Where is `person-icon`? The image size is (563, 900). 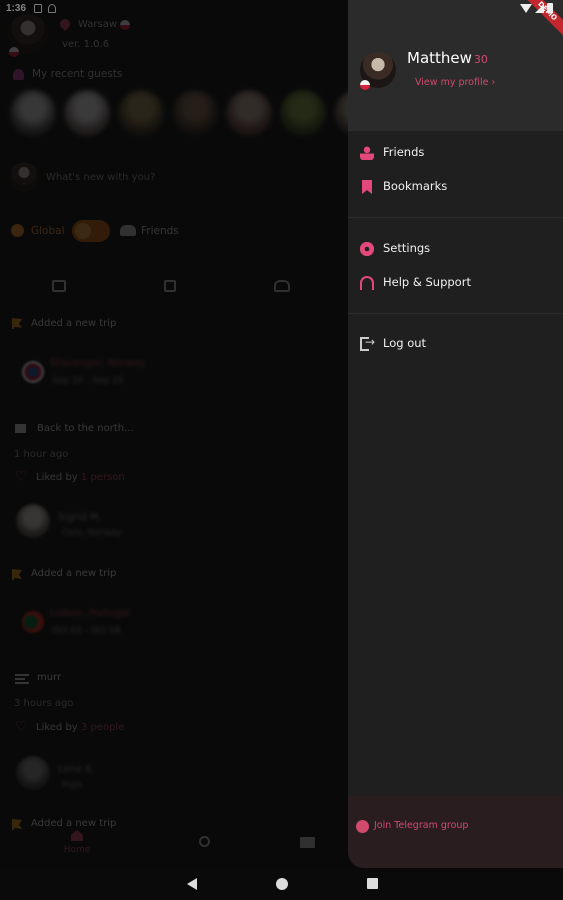 person-icon is located at coordinates (367, 153).